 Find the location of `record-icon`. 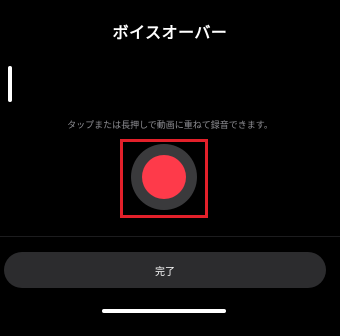

record-icon is located at coordinates (164, 177).